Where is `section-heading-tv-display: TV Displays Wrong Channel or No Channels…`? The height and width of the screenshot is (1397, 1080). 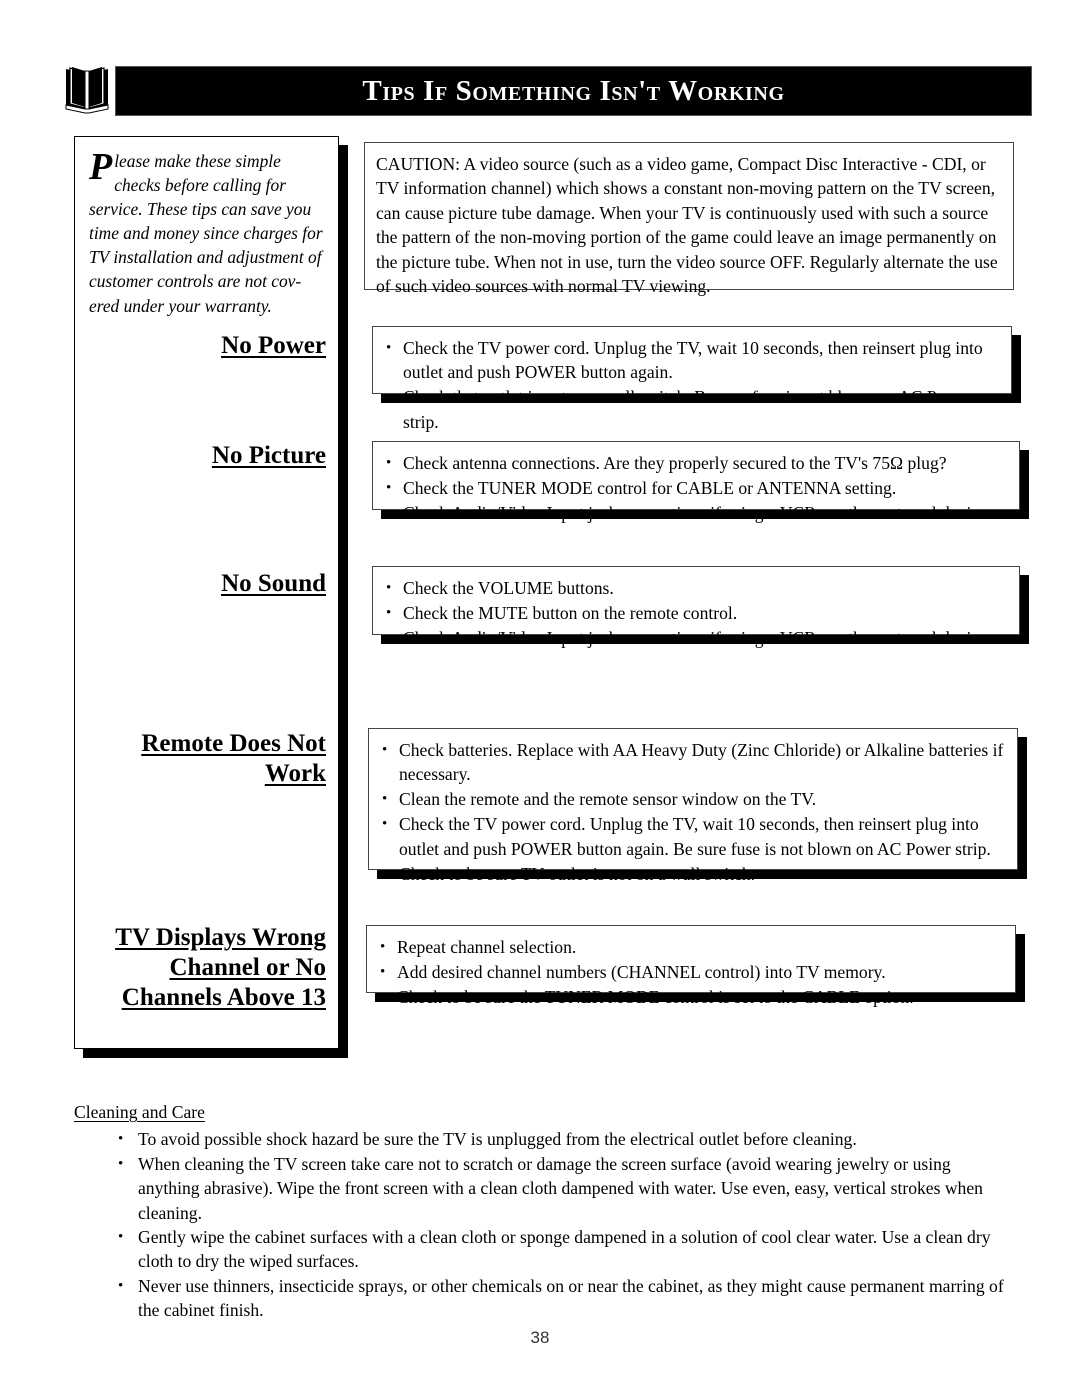 section-heading-tv-display: TV Displays Wrong Channel or No Channels… is located at coordinates (208, 968).